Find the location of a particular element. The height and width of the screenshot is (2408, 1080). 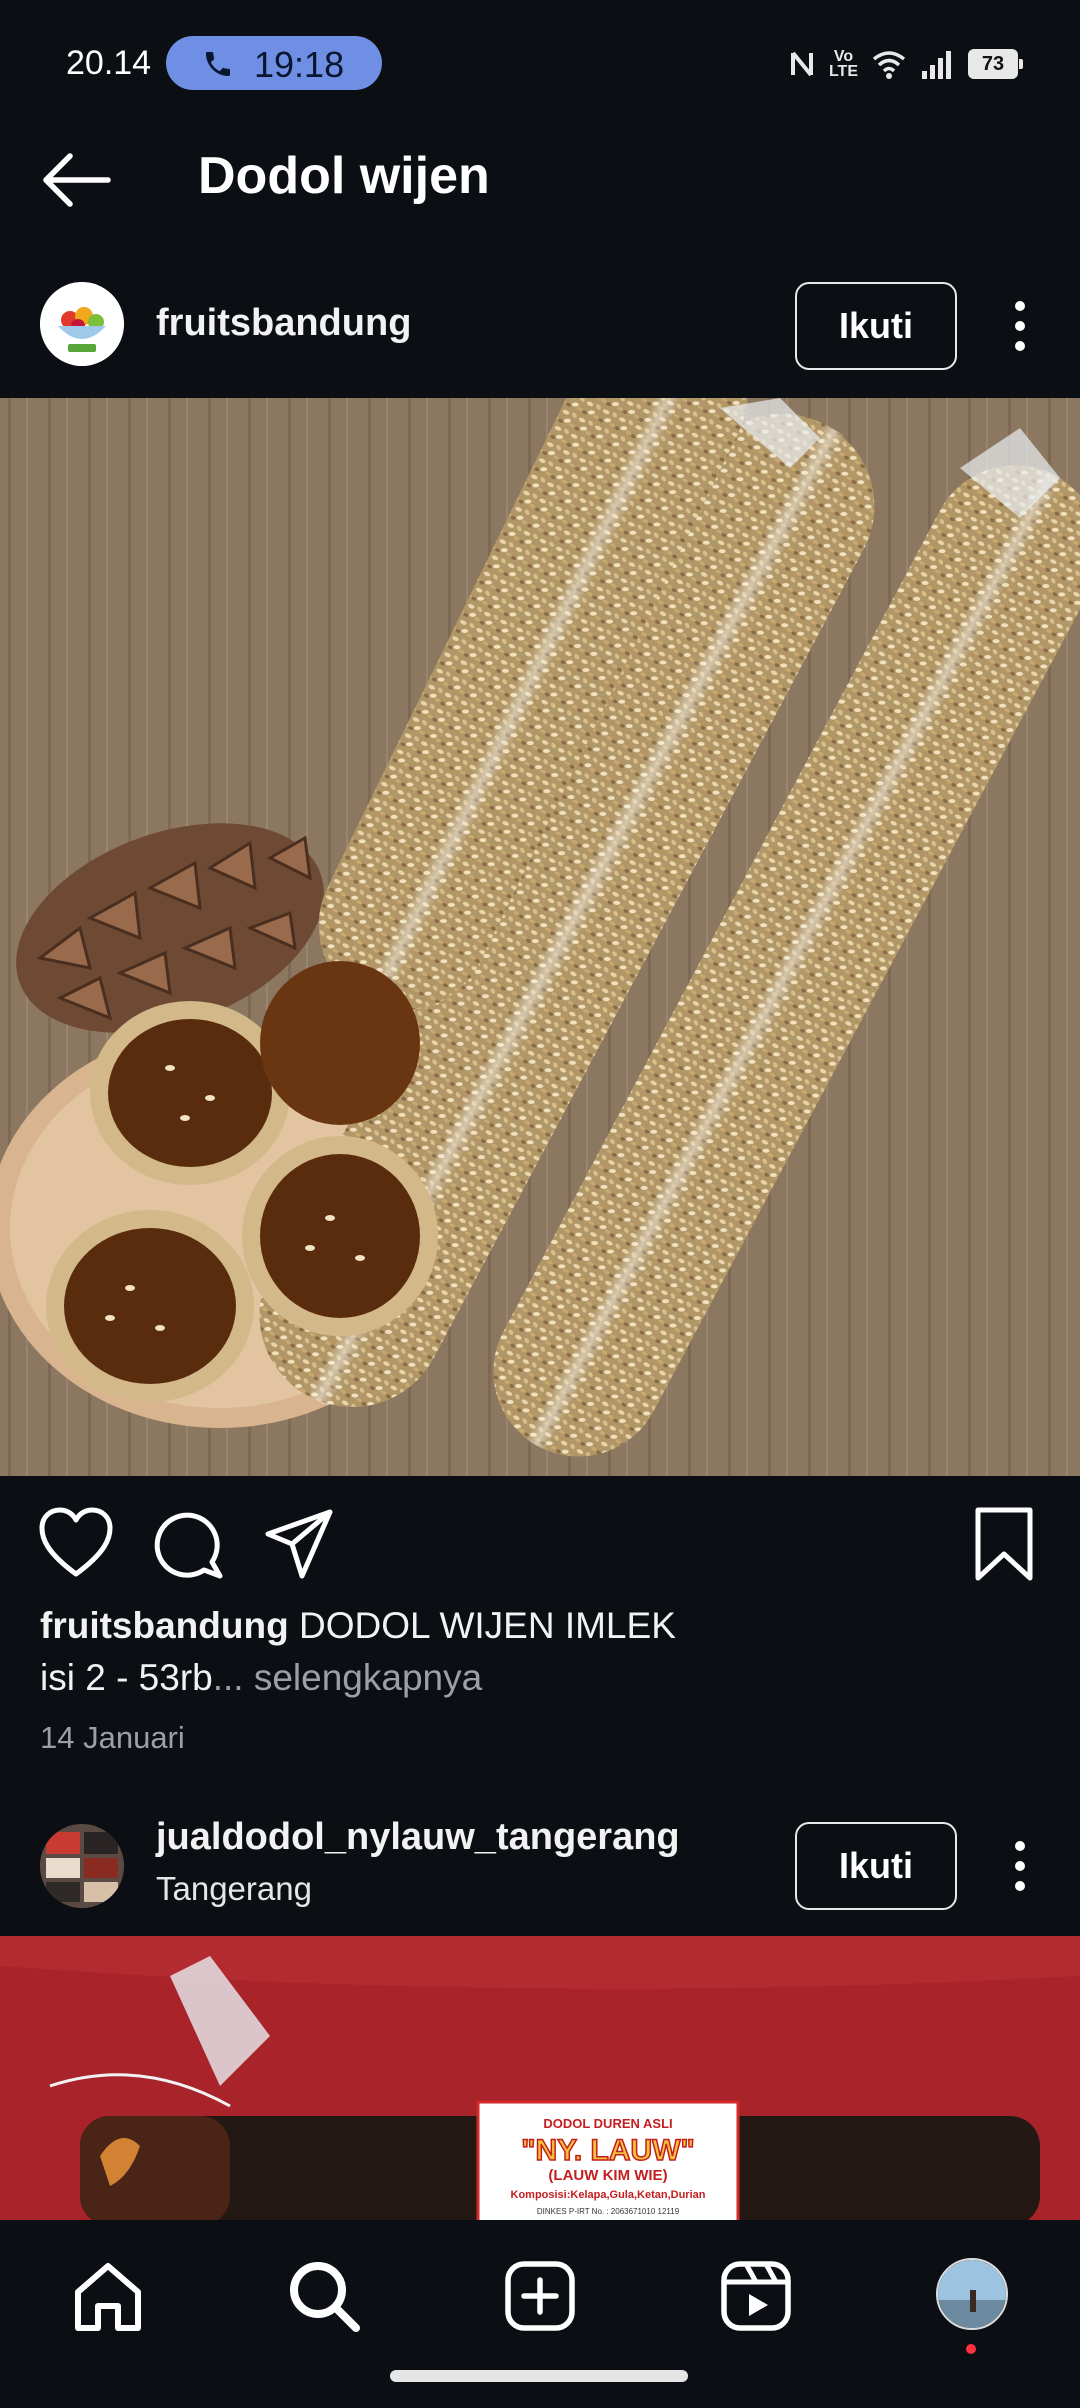

more-link: ... selengkapnya is located at coordinates (347, 1677).